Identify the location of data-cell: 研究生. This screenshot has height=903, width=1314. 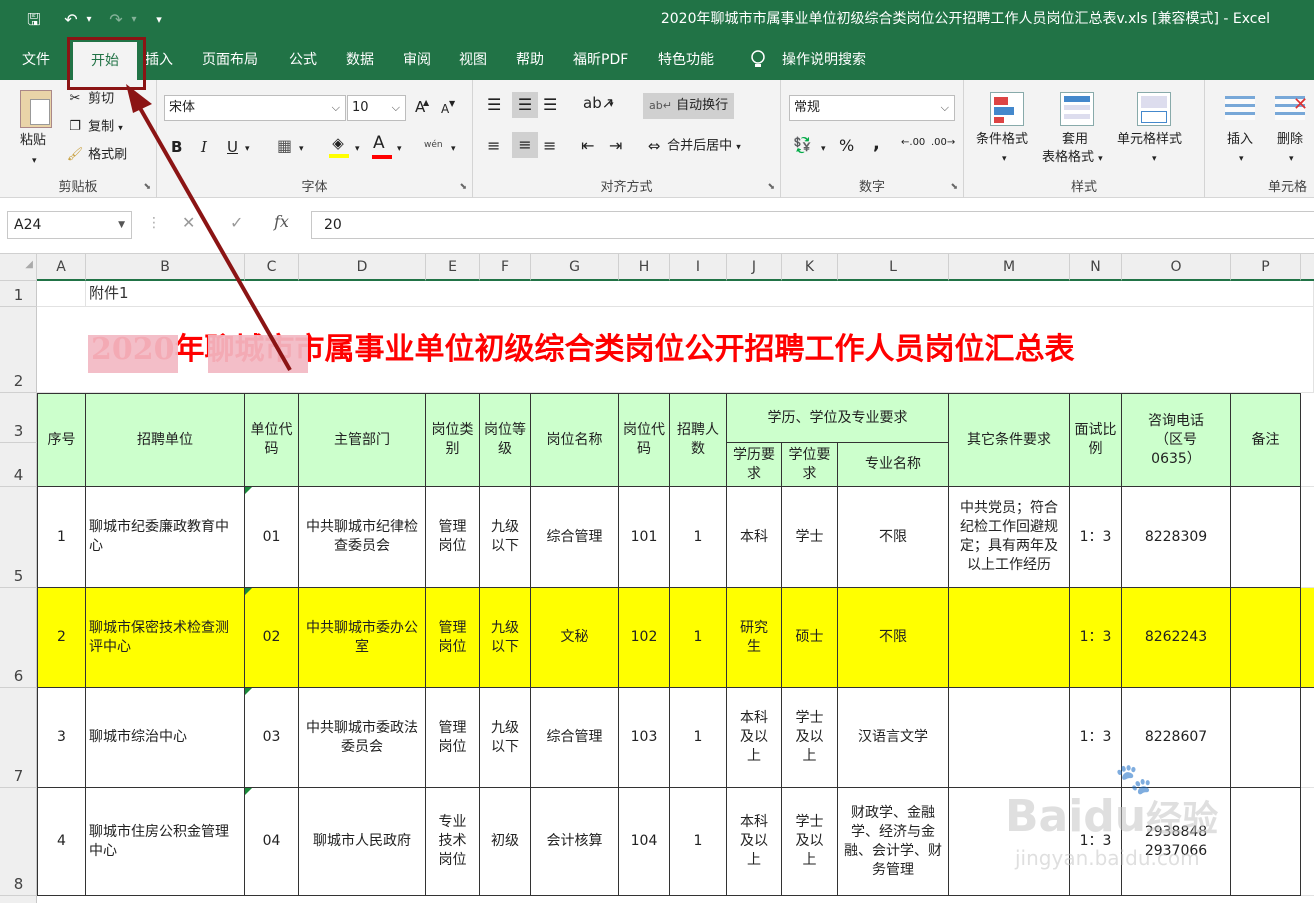
(754, 638).